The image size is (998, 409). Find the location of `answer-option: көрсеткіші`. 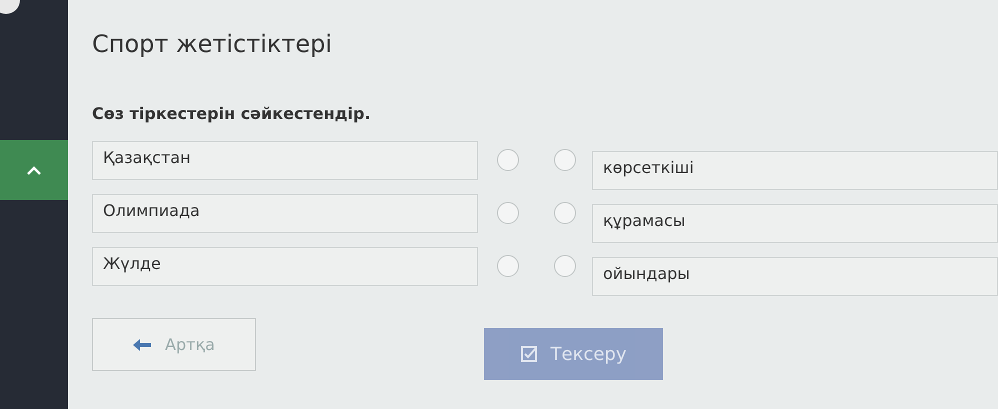

answer-option: көрсеткіші is located at coordinates (795, 170).